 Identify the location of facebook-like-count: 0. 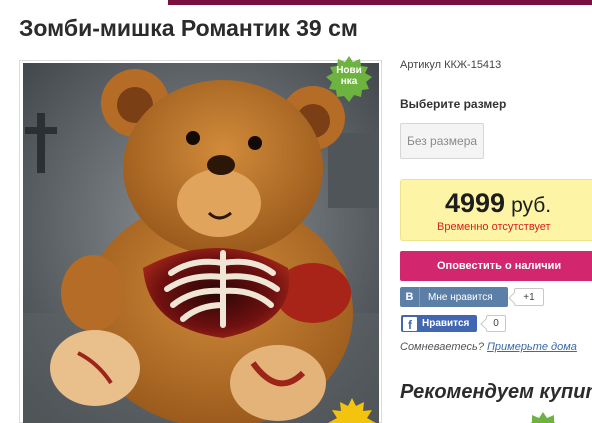
(496, 323).